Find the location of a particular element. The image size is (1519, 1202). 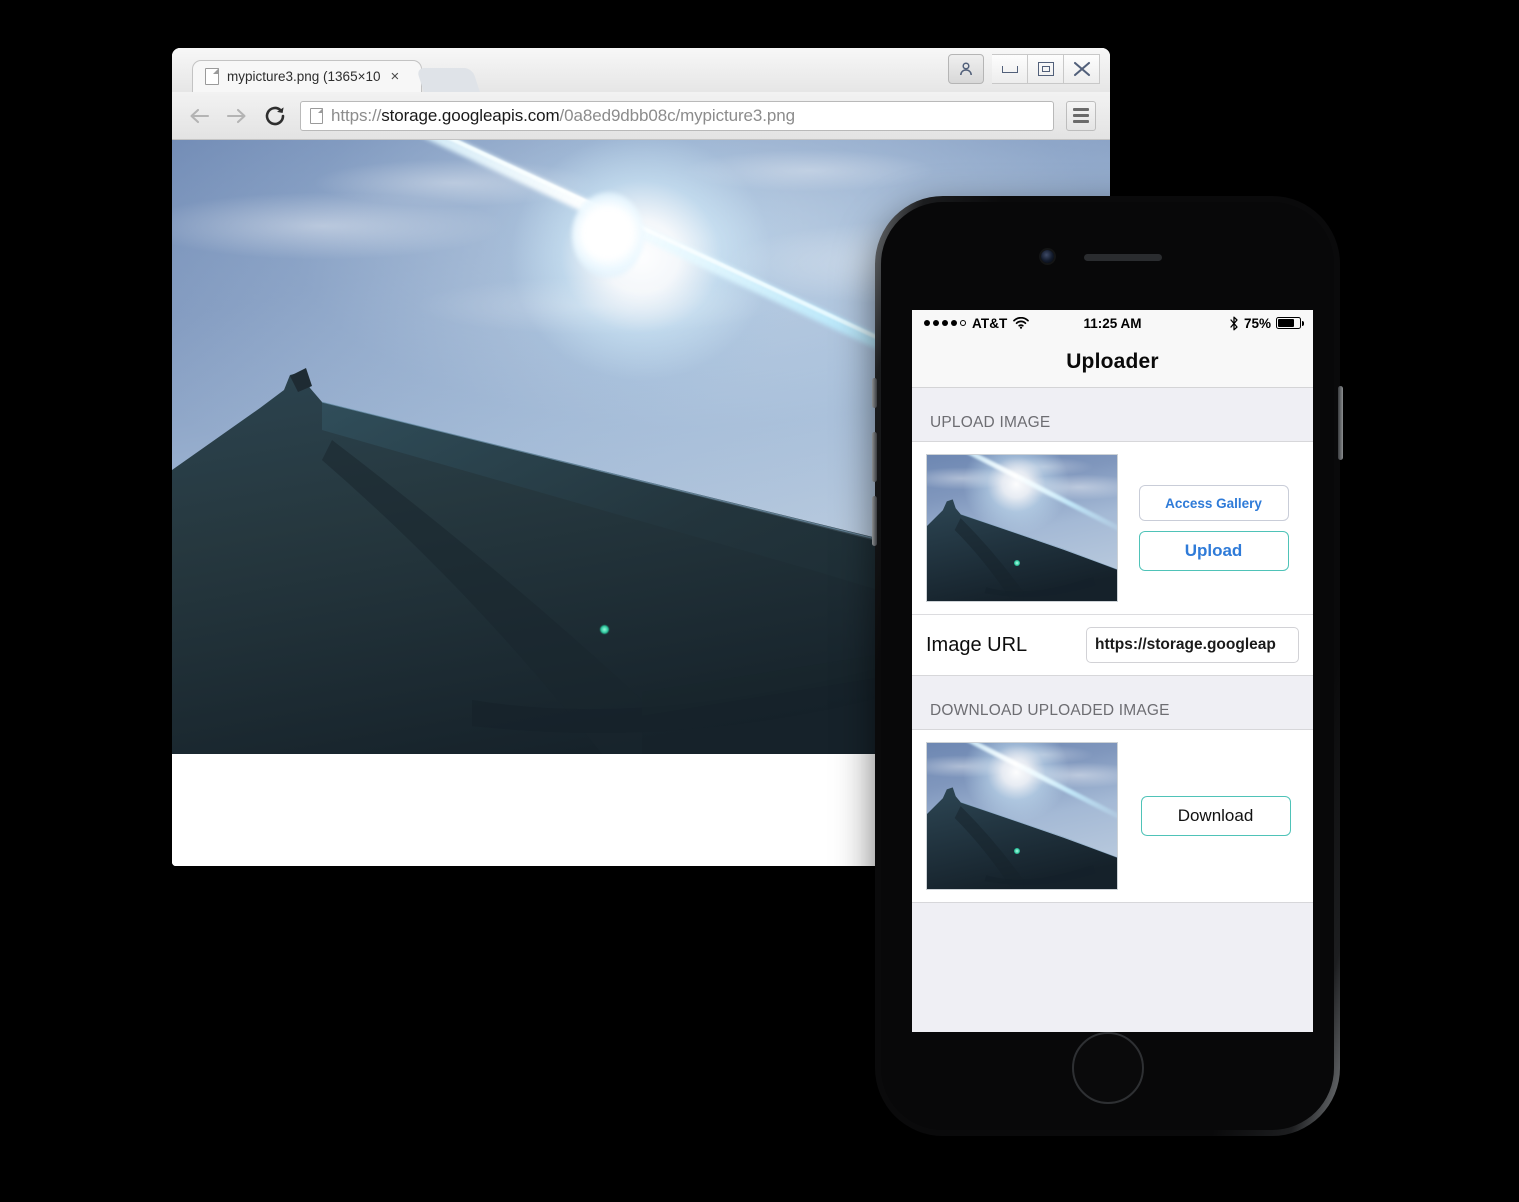

back-arrow-icon is located at coordinates (199, 116).